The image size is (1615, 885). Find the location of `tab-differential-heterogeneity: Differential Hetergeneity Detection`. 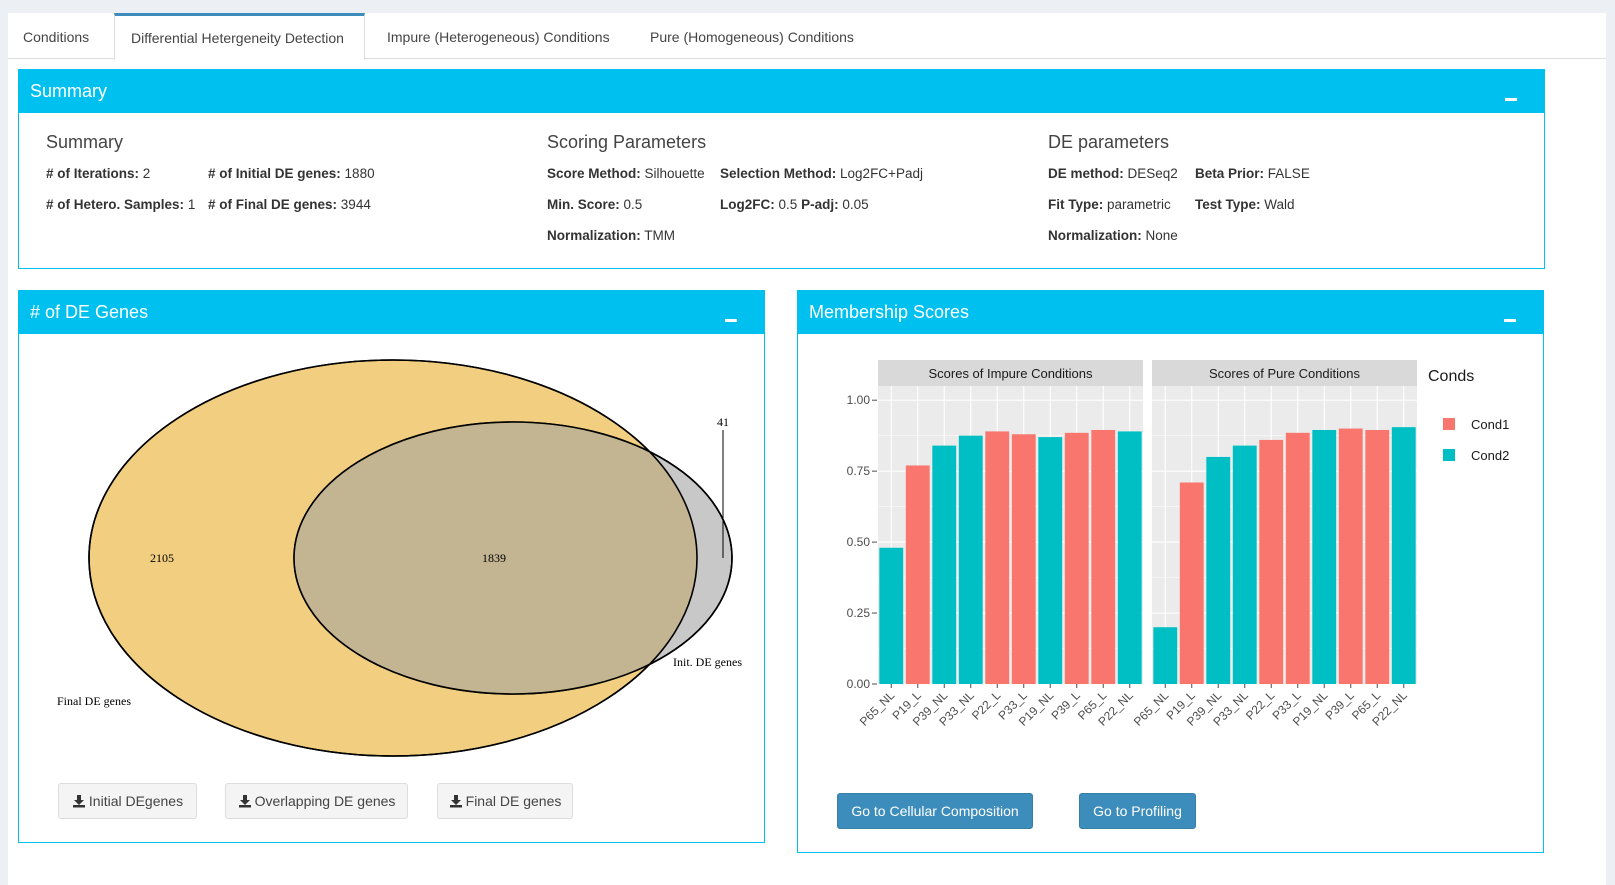

tab-differential-heterogeneity: Differential Hetergeneity Detection is located at coordinates (239, 36).